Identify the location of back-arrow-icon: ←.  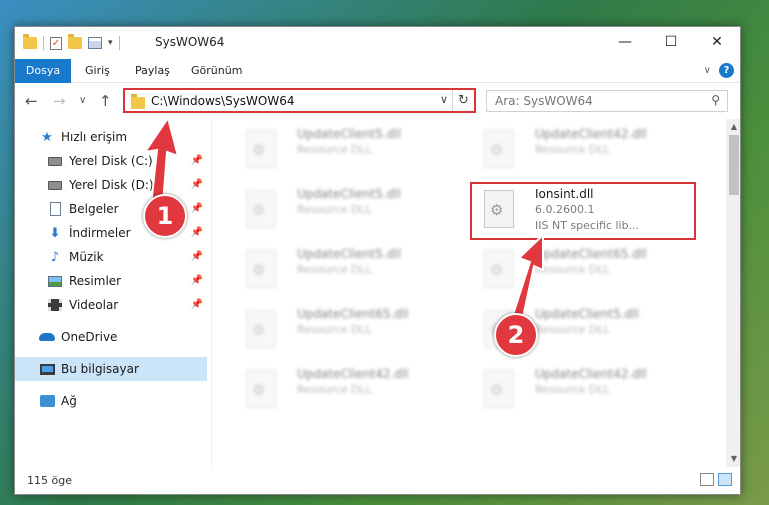
(31, 101).